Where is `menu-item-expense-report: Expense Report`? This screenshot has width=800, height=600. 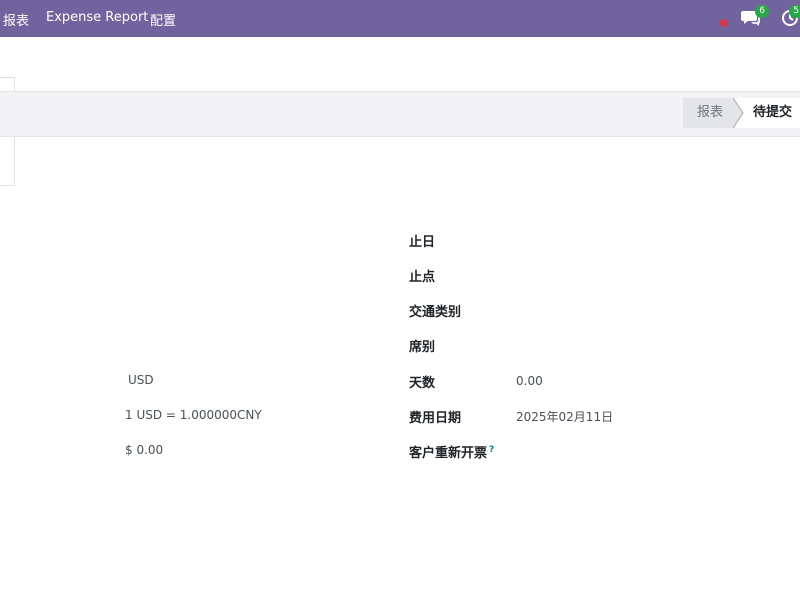
menu-item-expense-report: Expense Report is located at coordinates (97, 17).